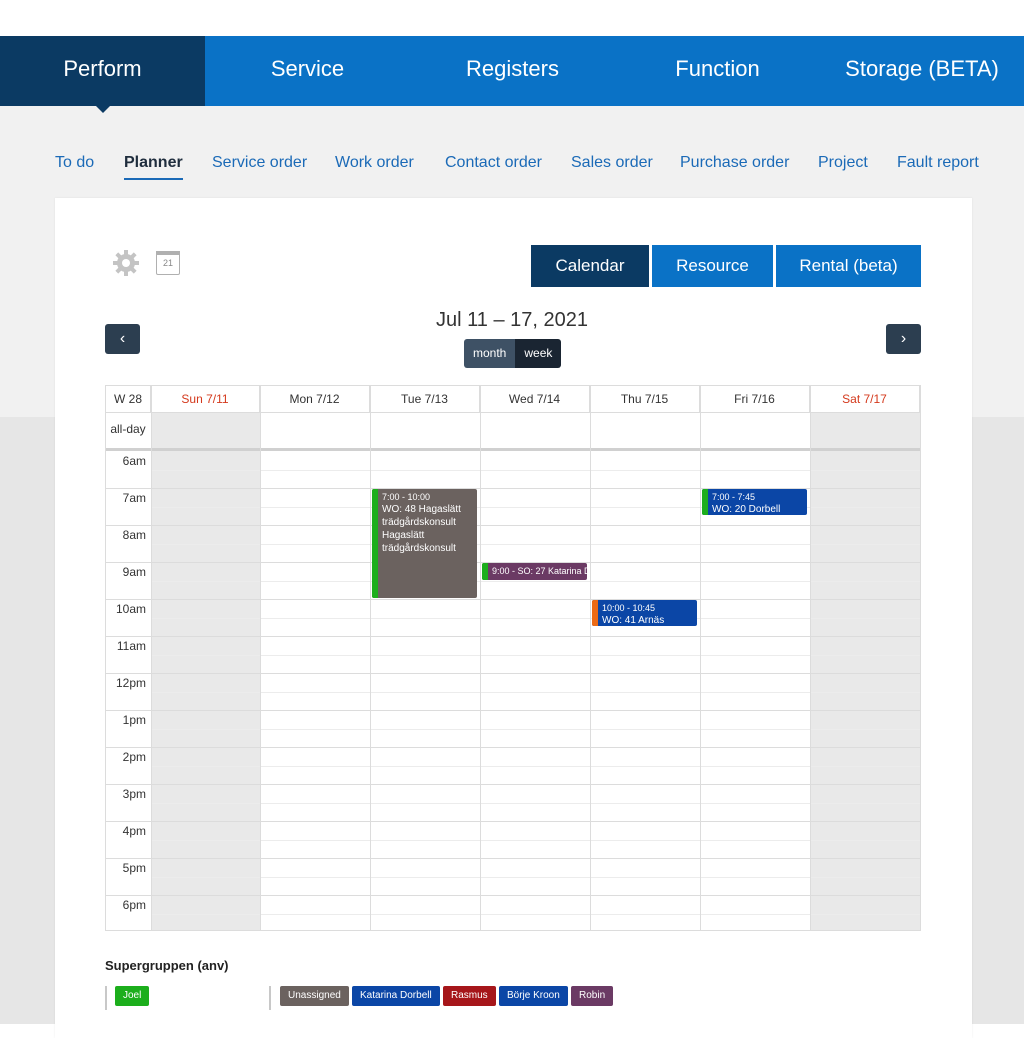 The height and width of the screenshot is (1038, 1024). Describe the element at coordinates (128, 429) in the screenshot. I see `allday-label: all-day` at that location.